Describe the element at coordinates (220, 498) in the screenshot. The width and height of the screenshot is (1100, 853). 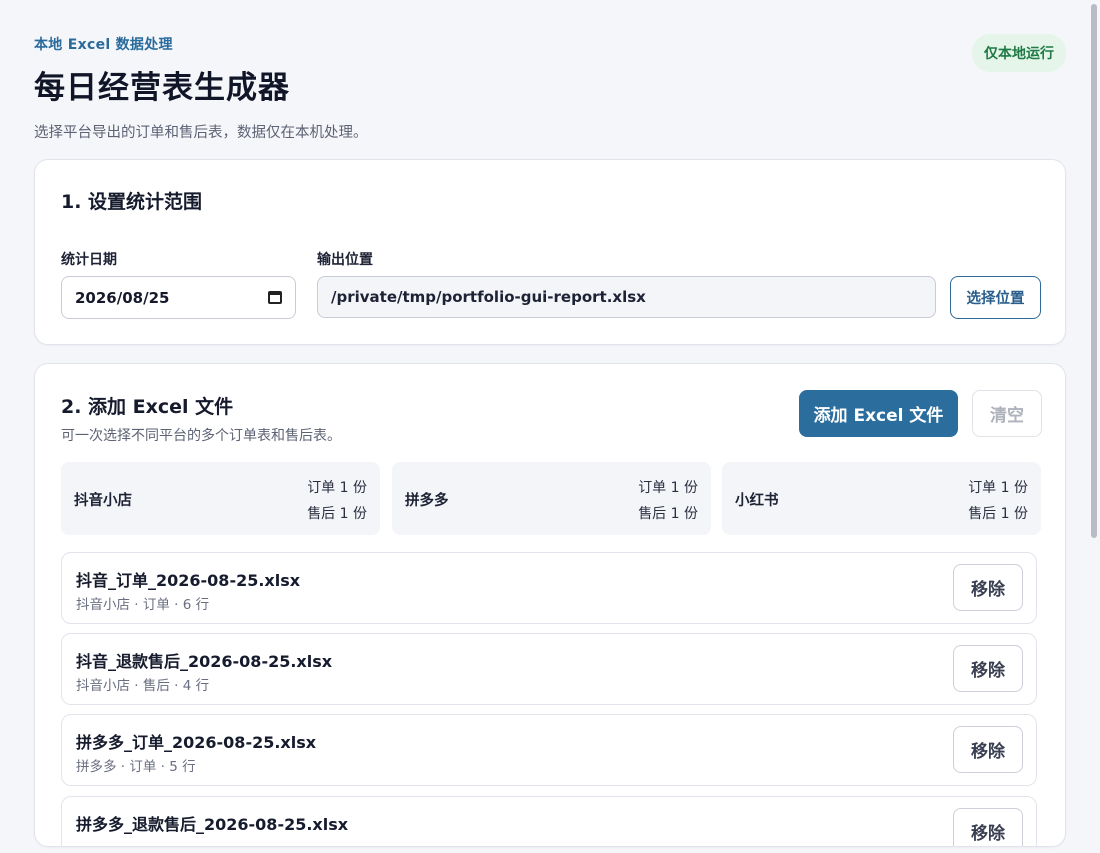
I see `platform-tile-douyin: 抖音小店 订单 1 份 售后 1 份` at that location.